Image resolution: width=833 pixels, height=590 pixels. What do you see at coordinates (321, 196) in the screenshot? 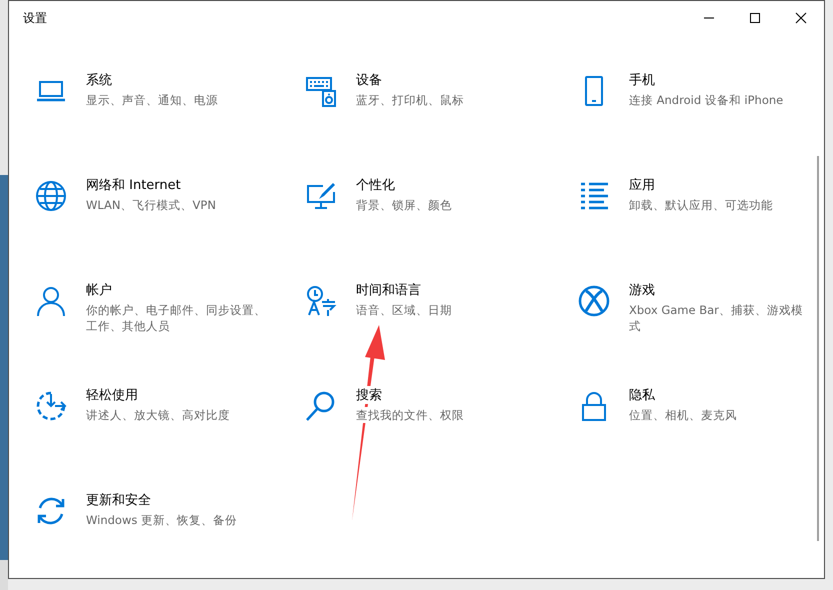
I see `monitor-brush-icon` at bounding box center [321, 196].